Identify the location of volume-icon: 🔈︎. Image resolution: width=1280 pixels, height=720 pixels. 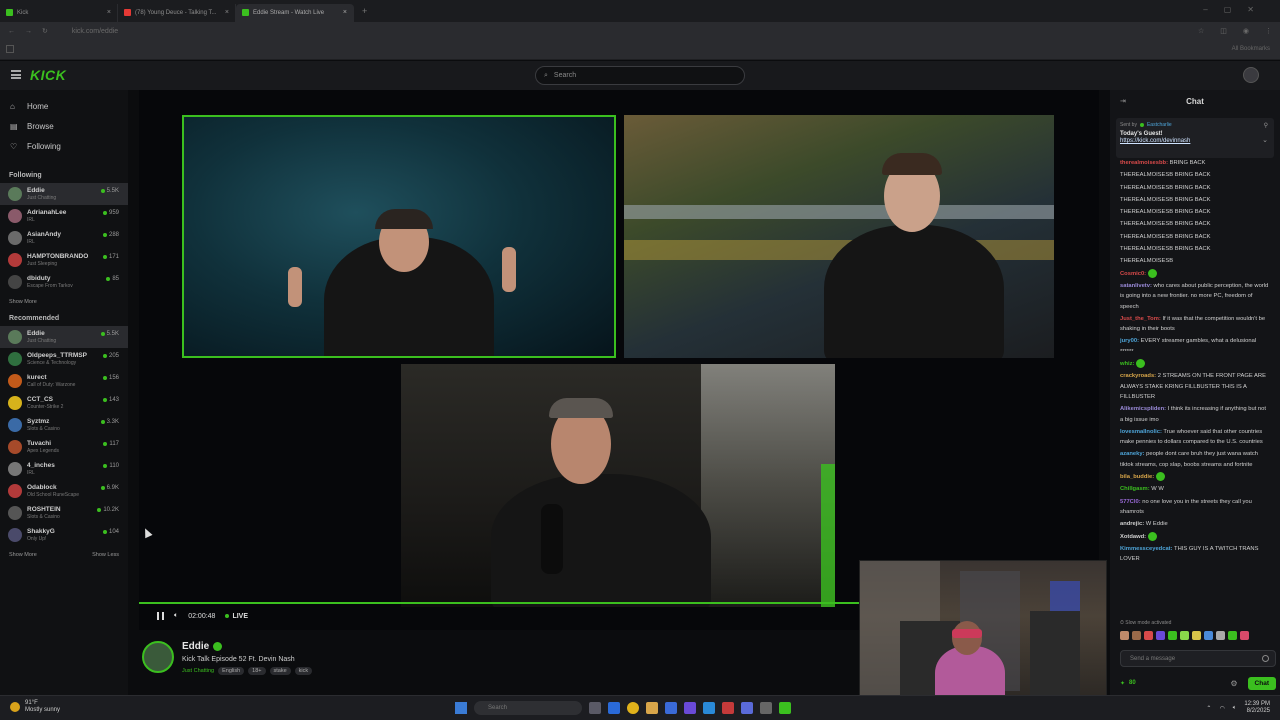
(176, 616).